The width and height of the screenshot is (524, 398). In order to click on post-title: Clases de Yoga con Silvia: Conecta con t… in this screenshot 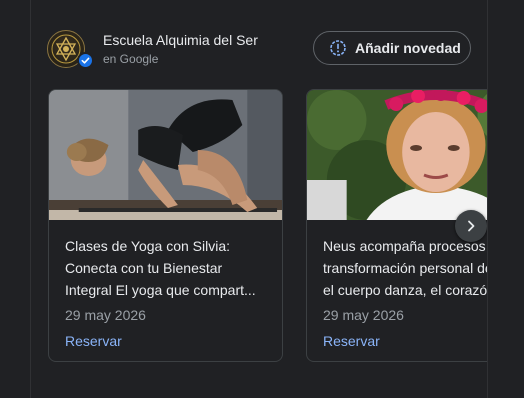, I will do `click(160, 268)`.